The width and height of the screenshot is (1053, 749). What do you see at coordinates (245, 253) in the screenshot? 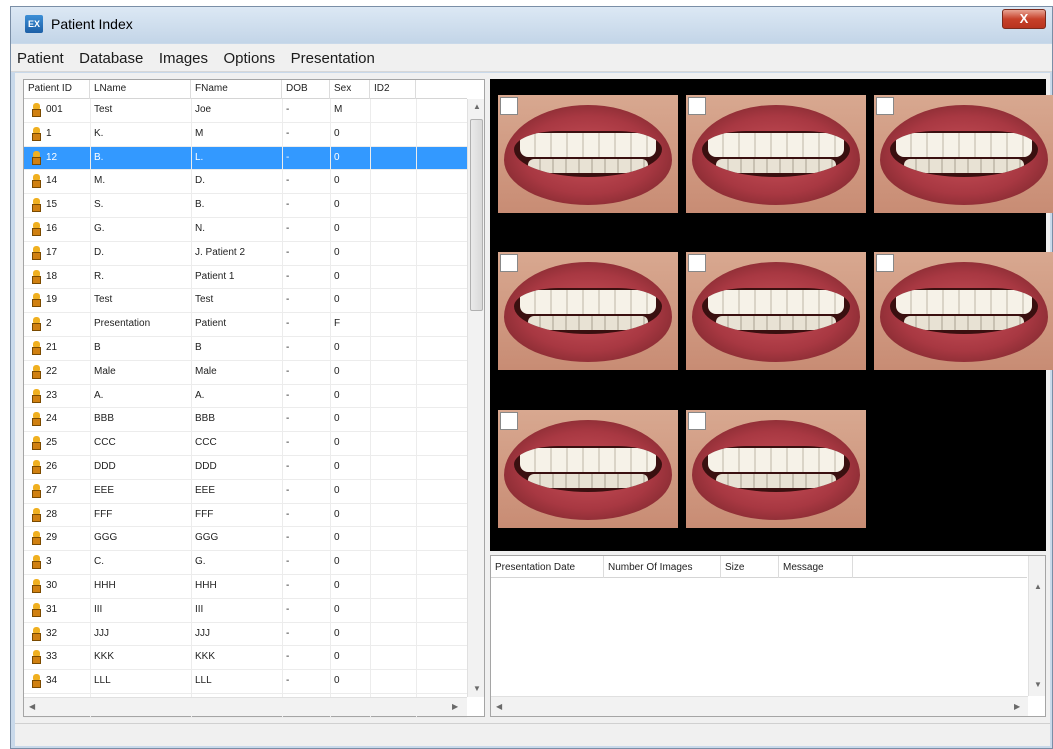
I see `table-row: 17 D. J. Patient 2 - 0` at bounding box center [245, 253].